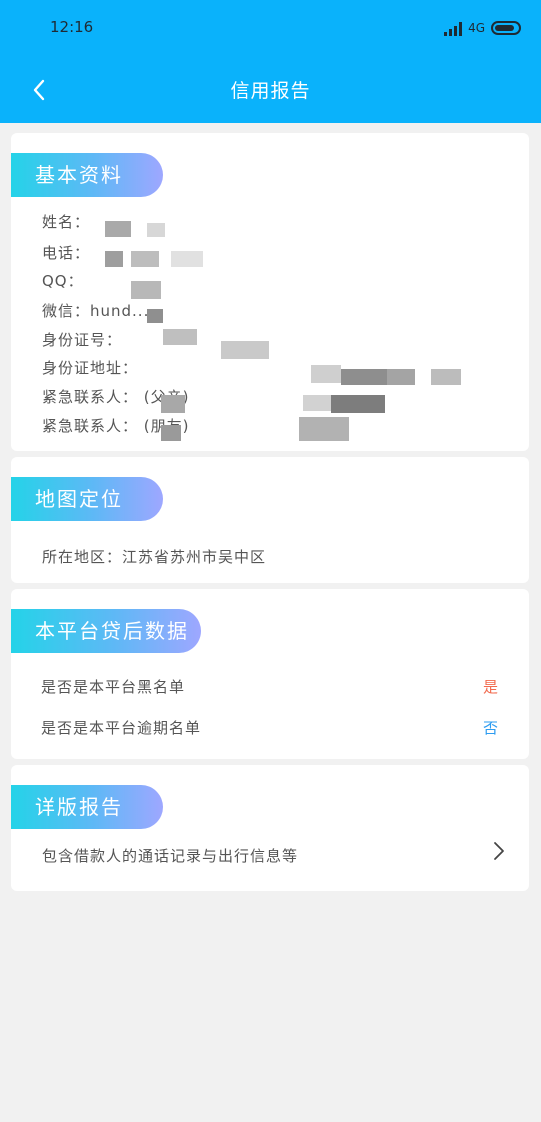 This screenshot has width=541, height=1122. I want to click on info-id-number: 身份证号：, so click(82, 340).